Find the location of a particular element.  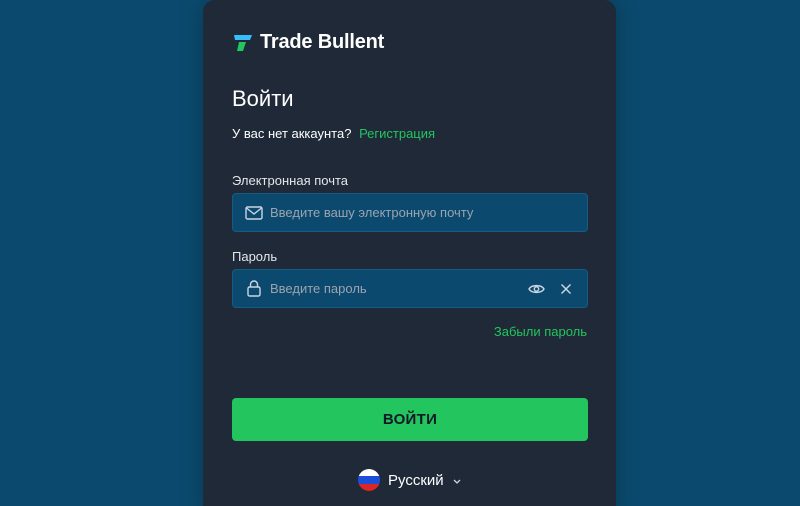

russia-flag-icon is located at coordinates (369, 480).